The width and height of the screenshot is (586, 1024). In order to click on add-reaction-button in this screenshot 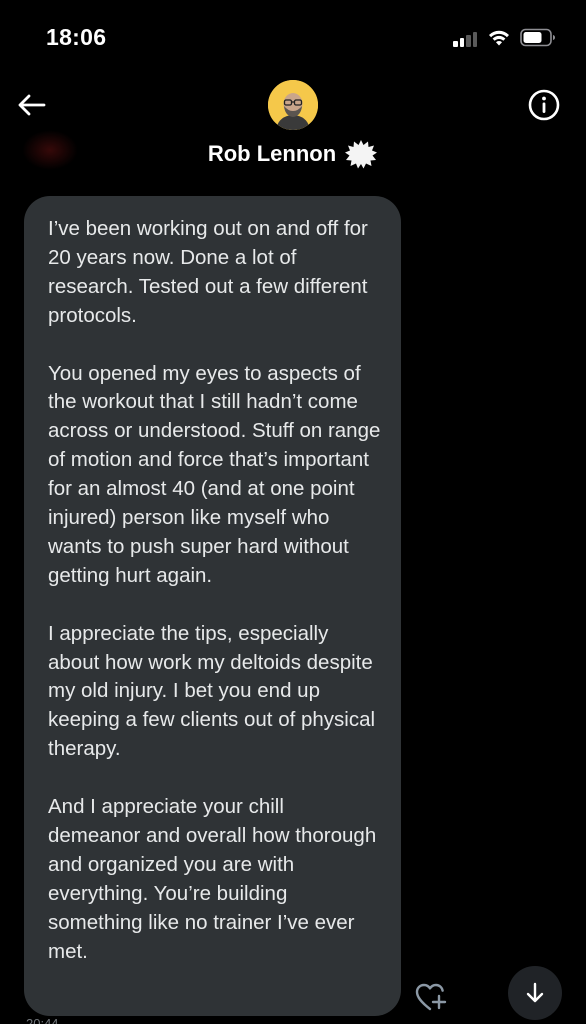, I will do `click(431, 997)`.